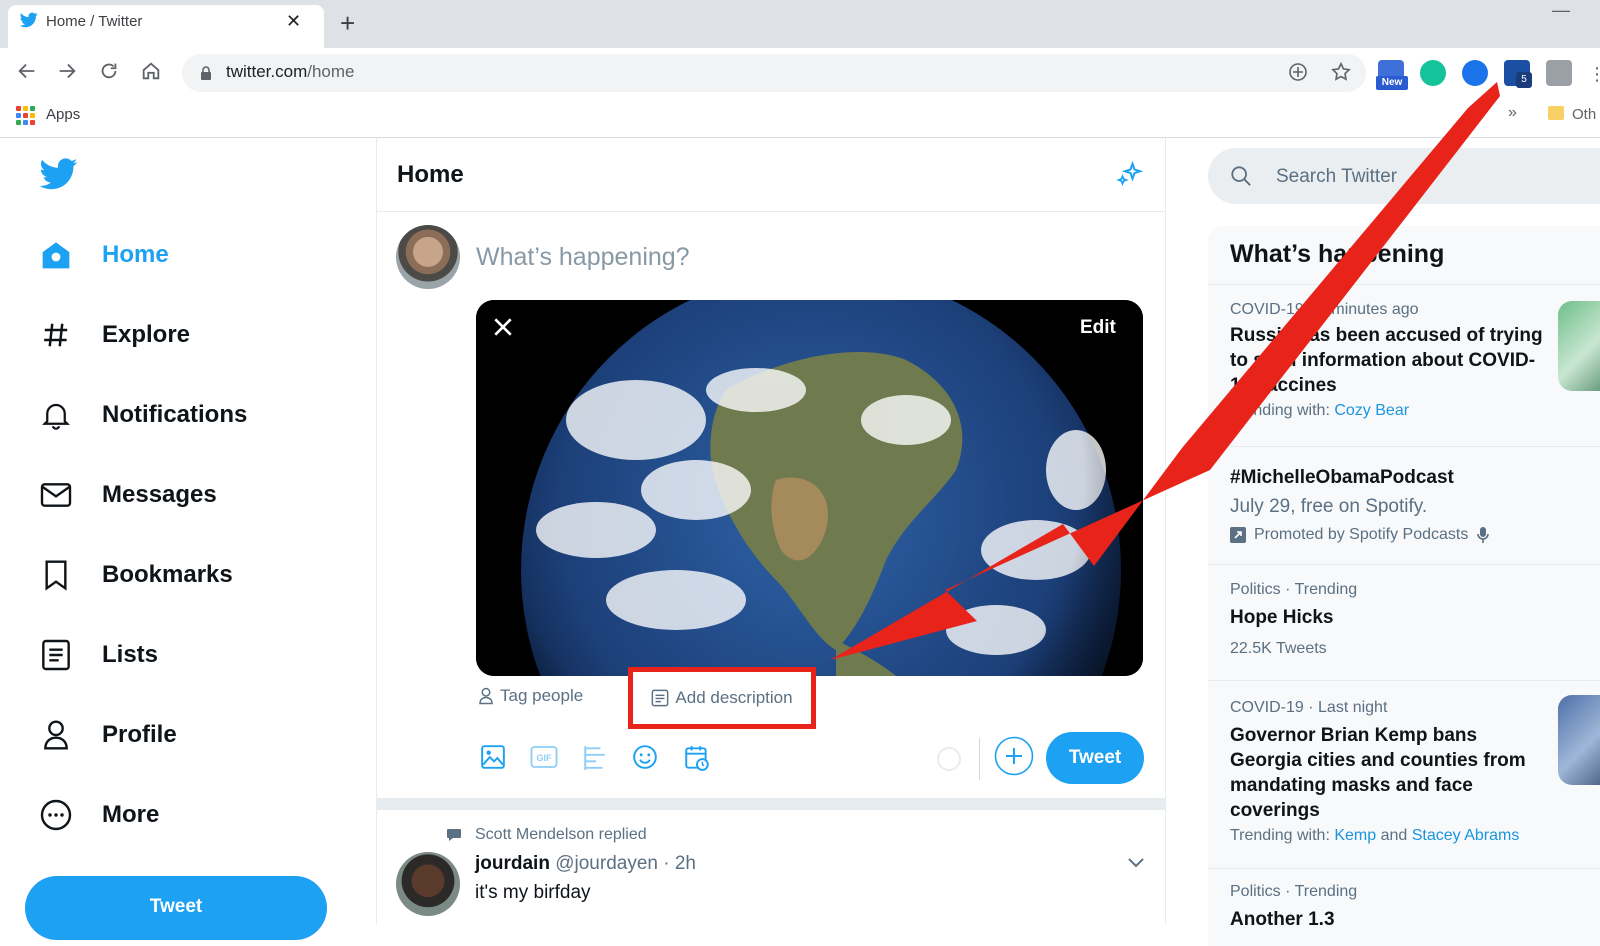 Image resolution: width=1600 pixels, height=946 pixels. Describe the element at coordinates (63, 114) in the screenshot. I see `apps-bookmark: Apps` at that location.